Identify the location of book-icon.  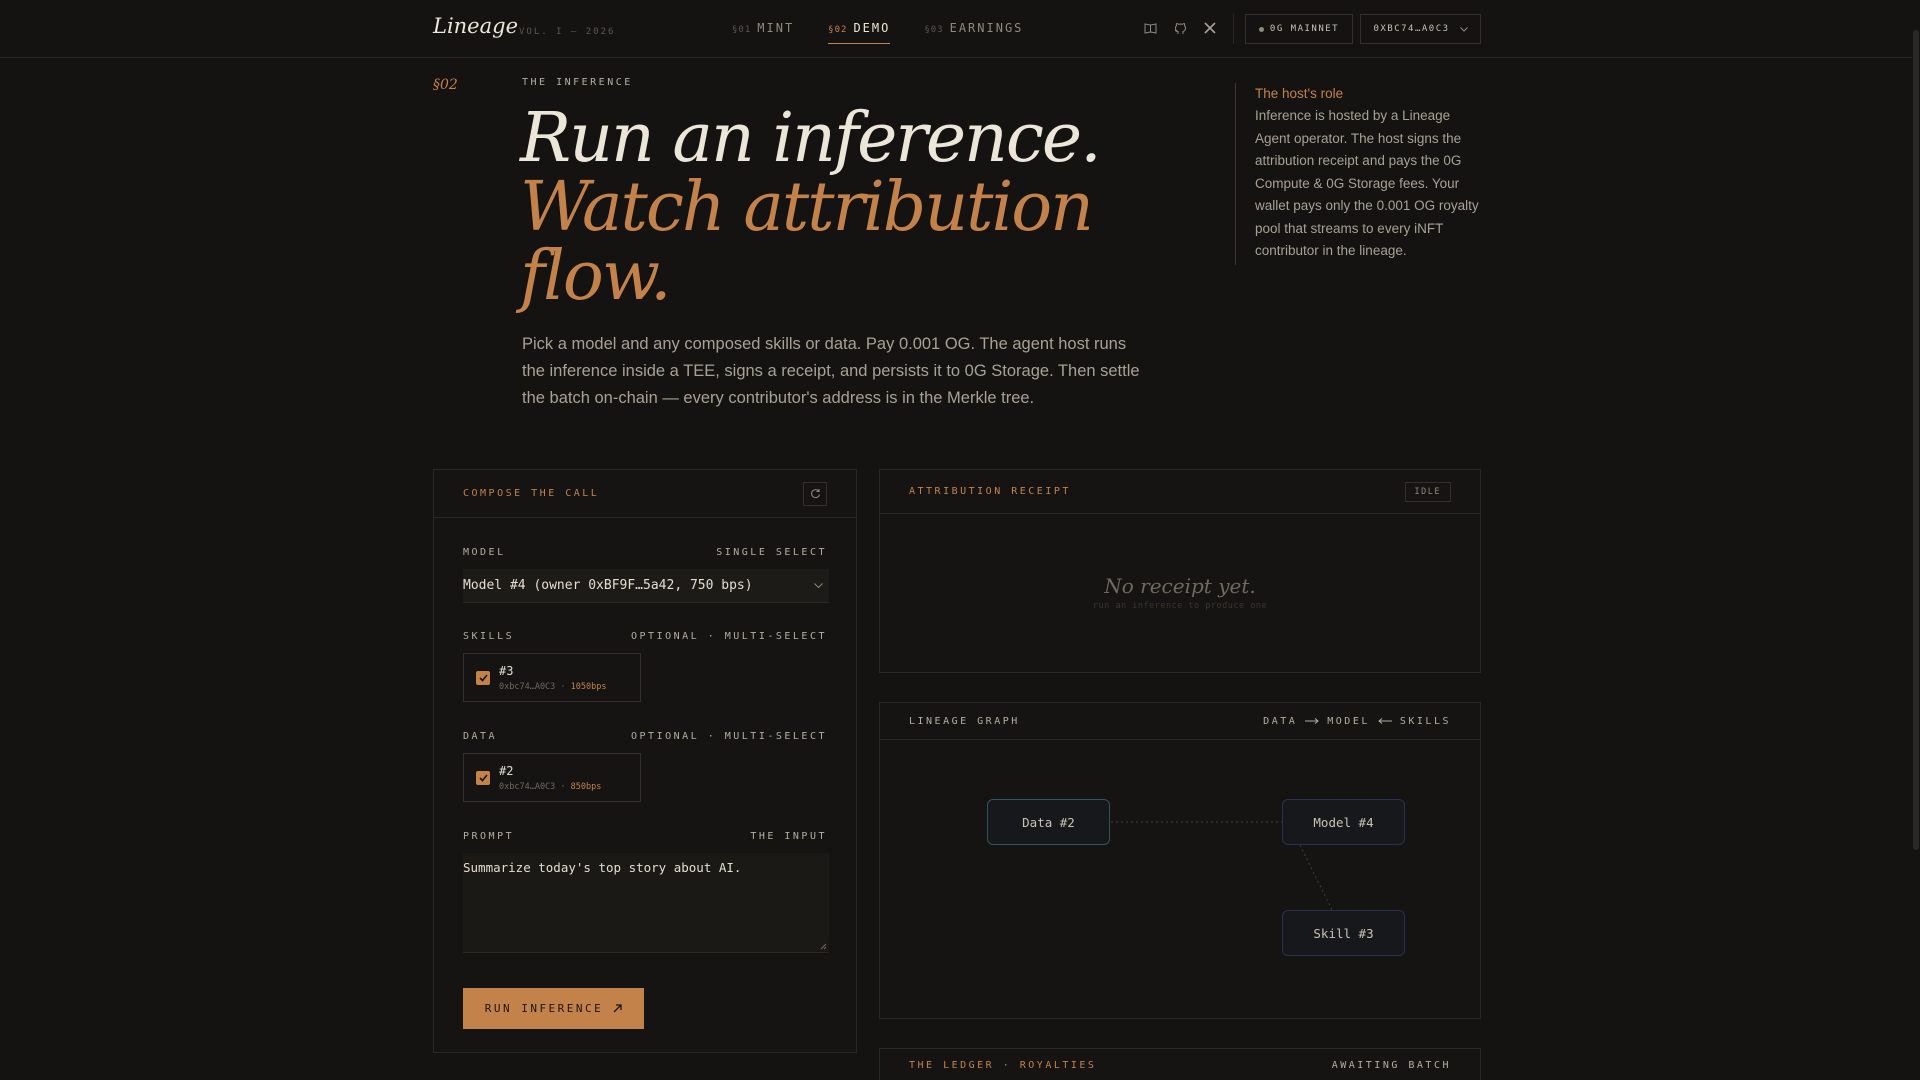
(1150, 28).